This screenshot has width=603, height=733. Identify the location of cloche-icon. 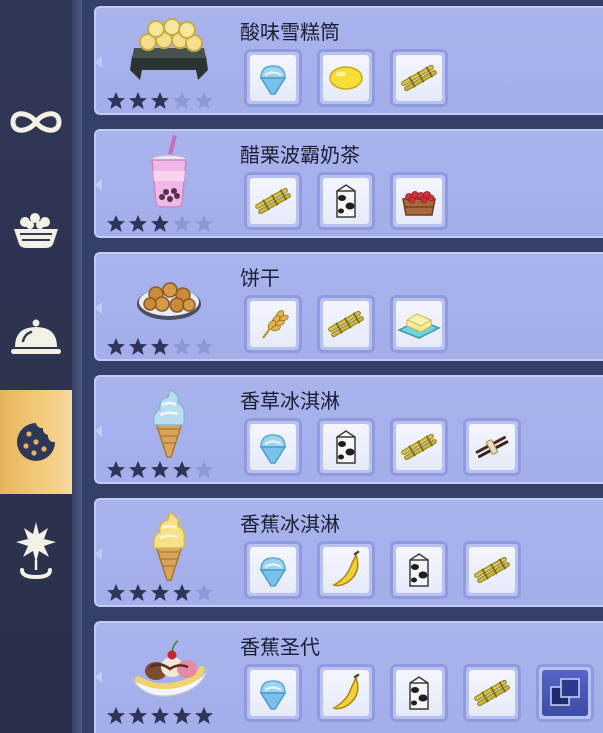
(36, 337).